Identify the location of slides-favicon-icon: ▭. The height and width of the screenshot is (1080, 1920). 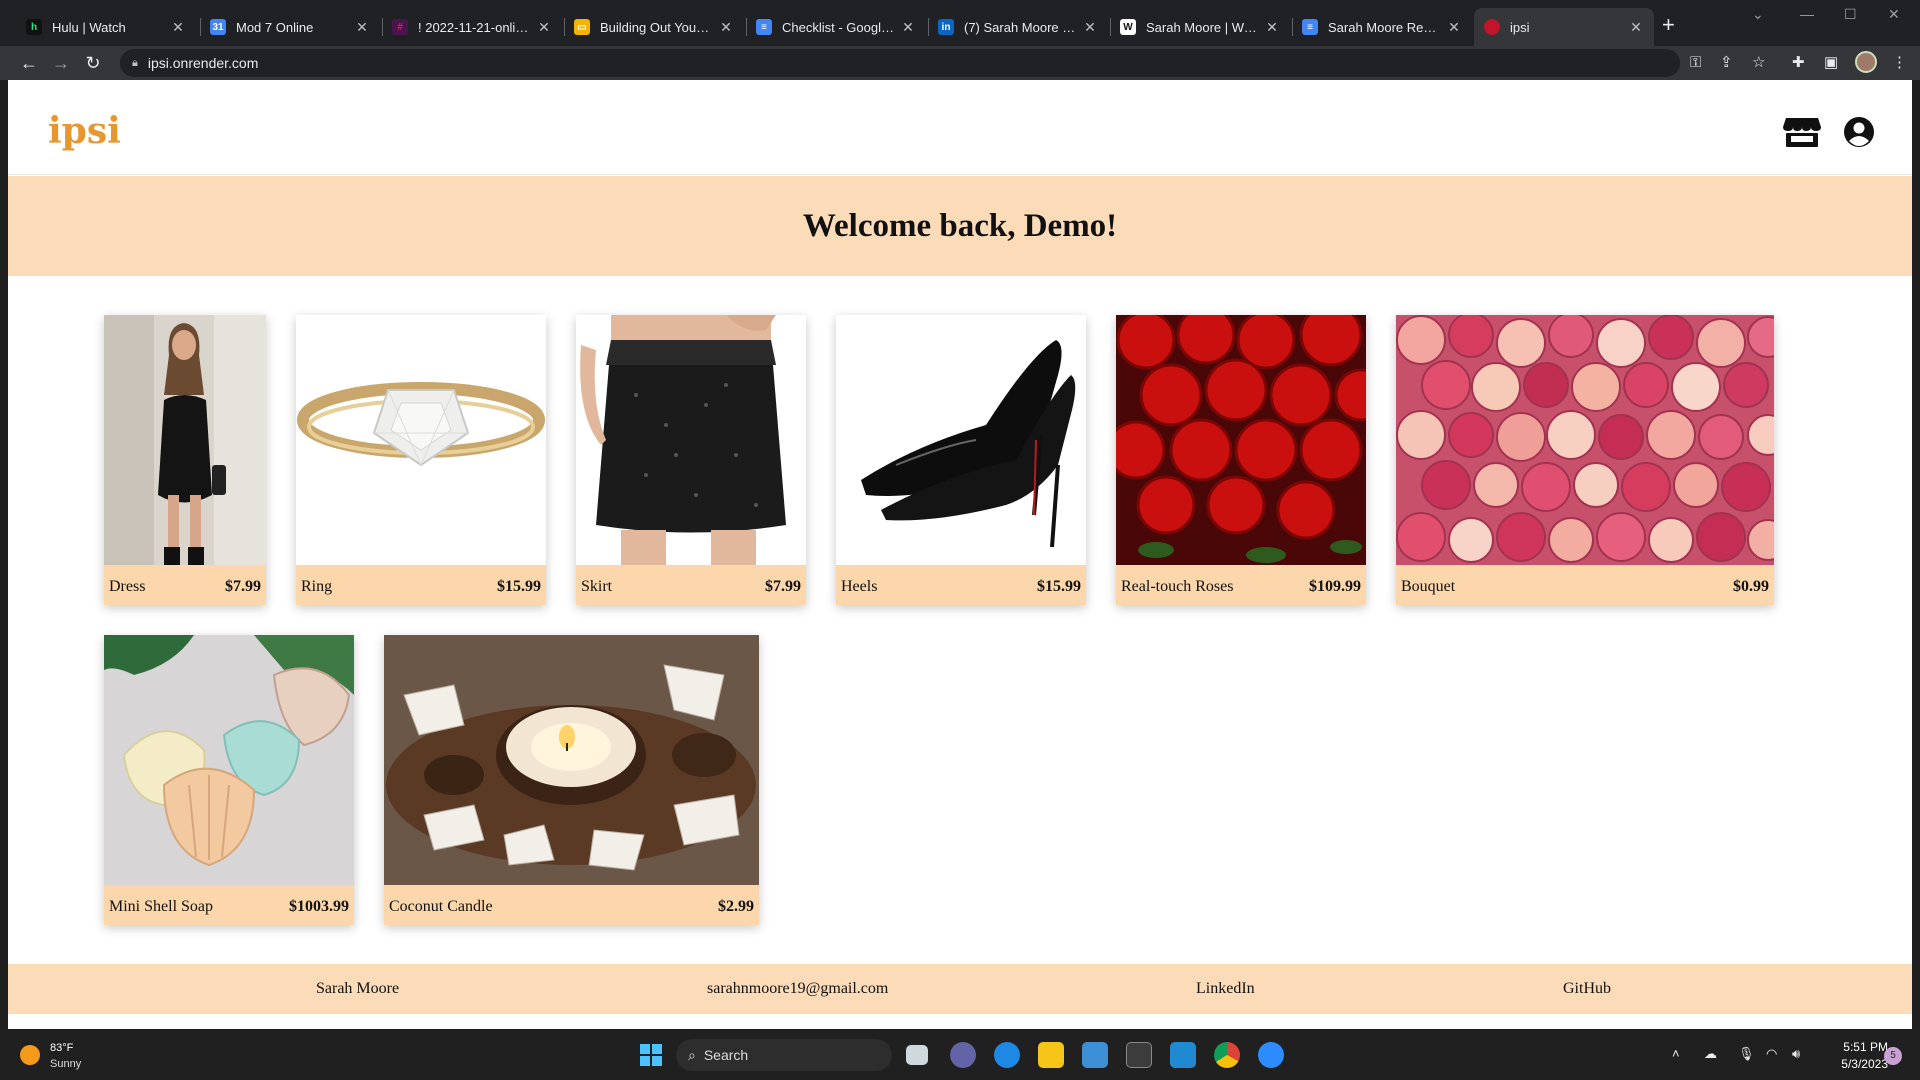
(582, 27).